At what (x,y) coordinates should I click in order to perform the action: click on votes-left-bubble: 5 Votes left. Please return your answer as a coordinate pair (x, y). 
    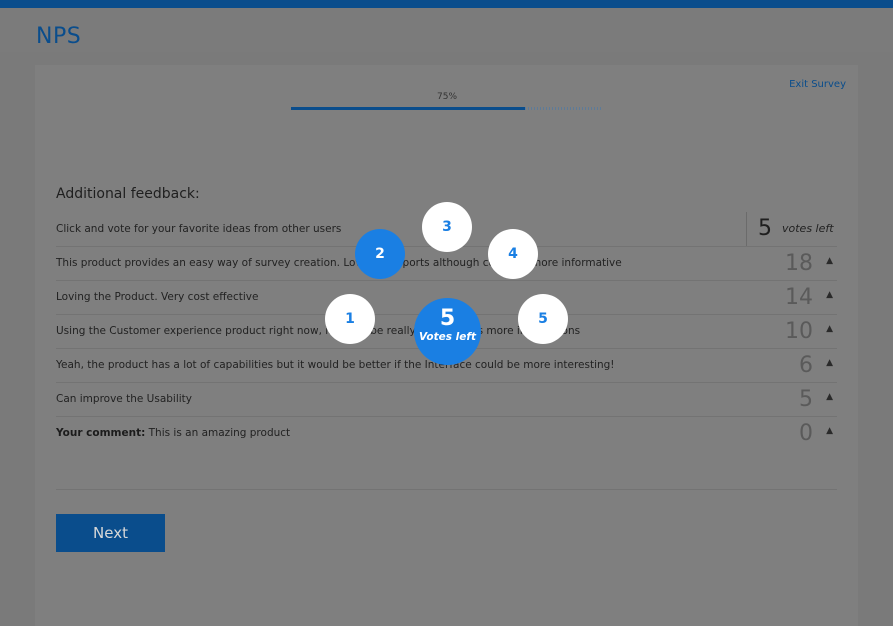
    Looking at the image, I should click on (447, 331).